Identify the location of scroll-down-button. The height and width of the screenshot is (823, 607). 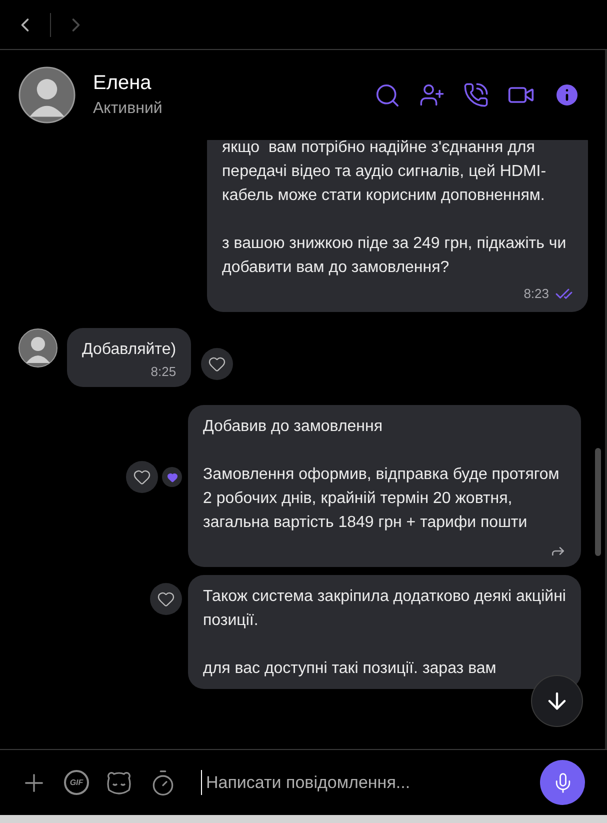
(557, 701).